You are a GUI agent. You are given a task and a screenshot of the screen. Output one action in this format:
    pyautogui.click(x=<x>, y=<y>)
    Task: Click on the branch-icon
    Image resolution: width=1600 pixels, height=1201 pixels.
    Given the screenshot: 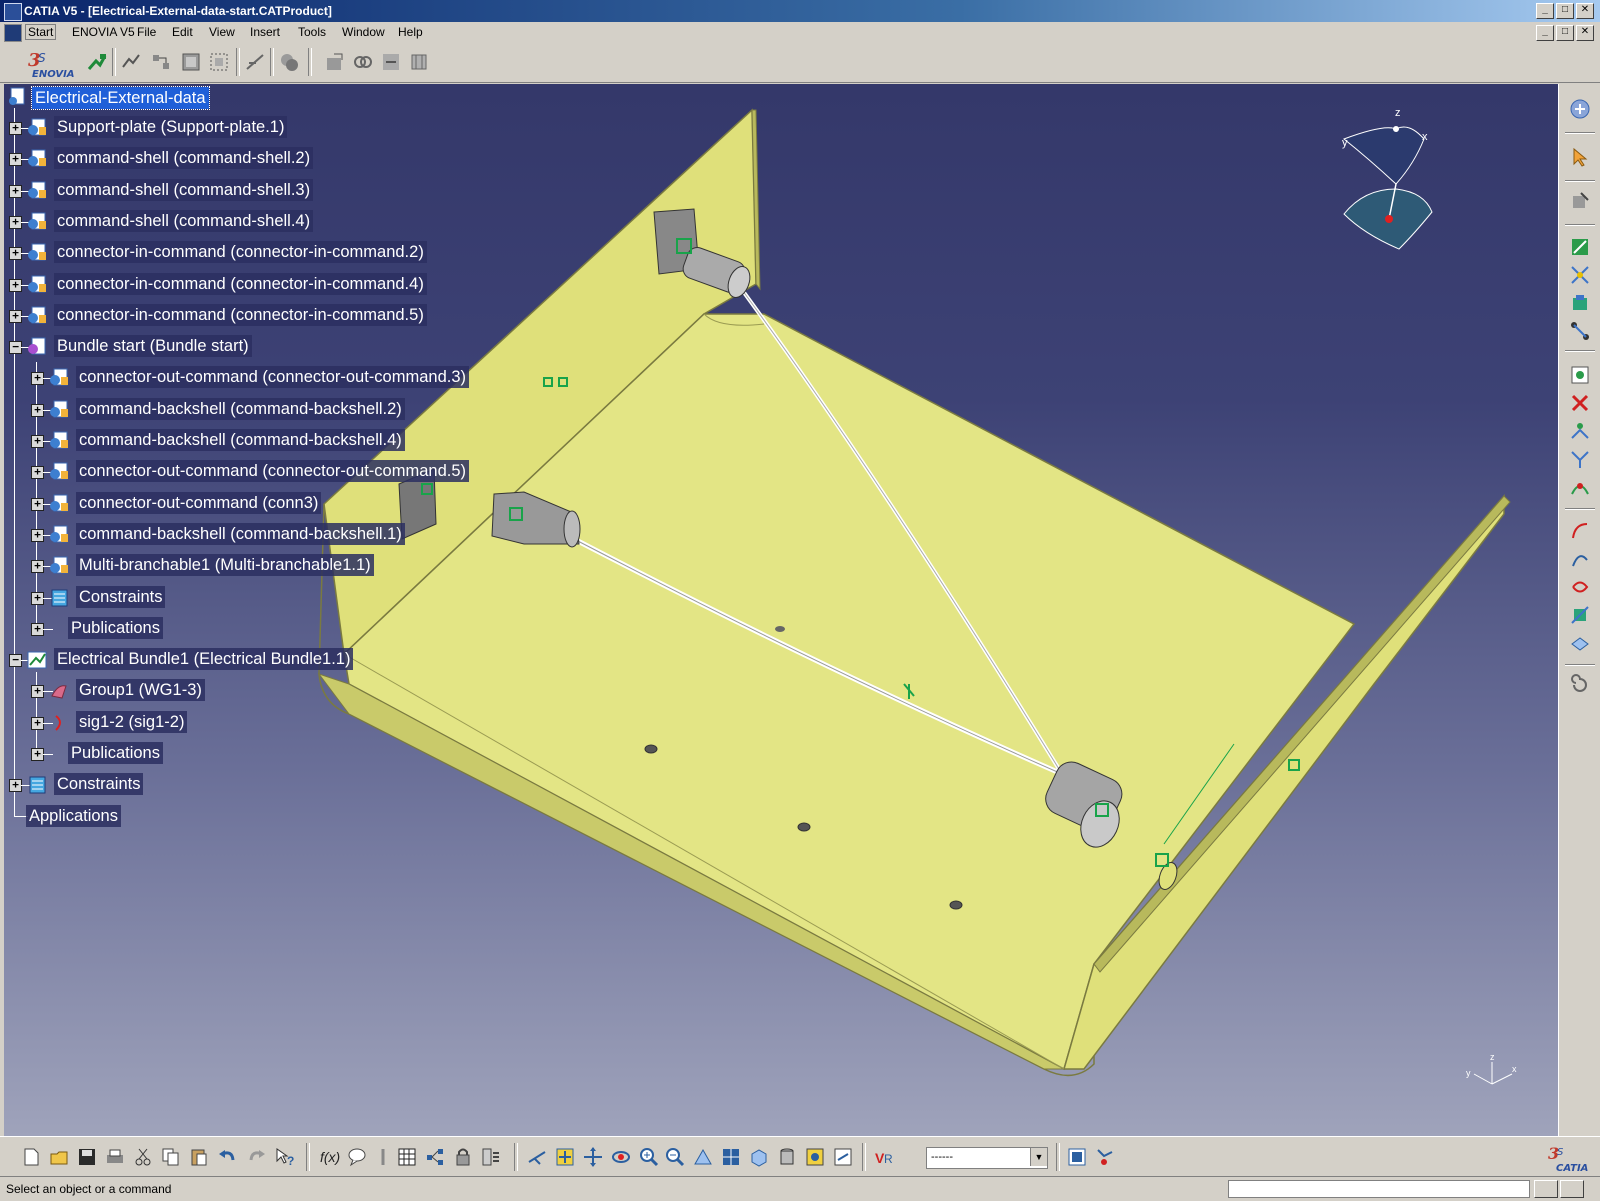 What is the action you would take?
    pyautogui.click(x=131, y=62)
    